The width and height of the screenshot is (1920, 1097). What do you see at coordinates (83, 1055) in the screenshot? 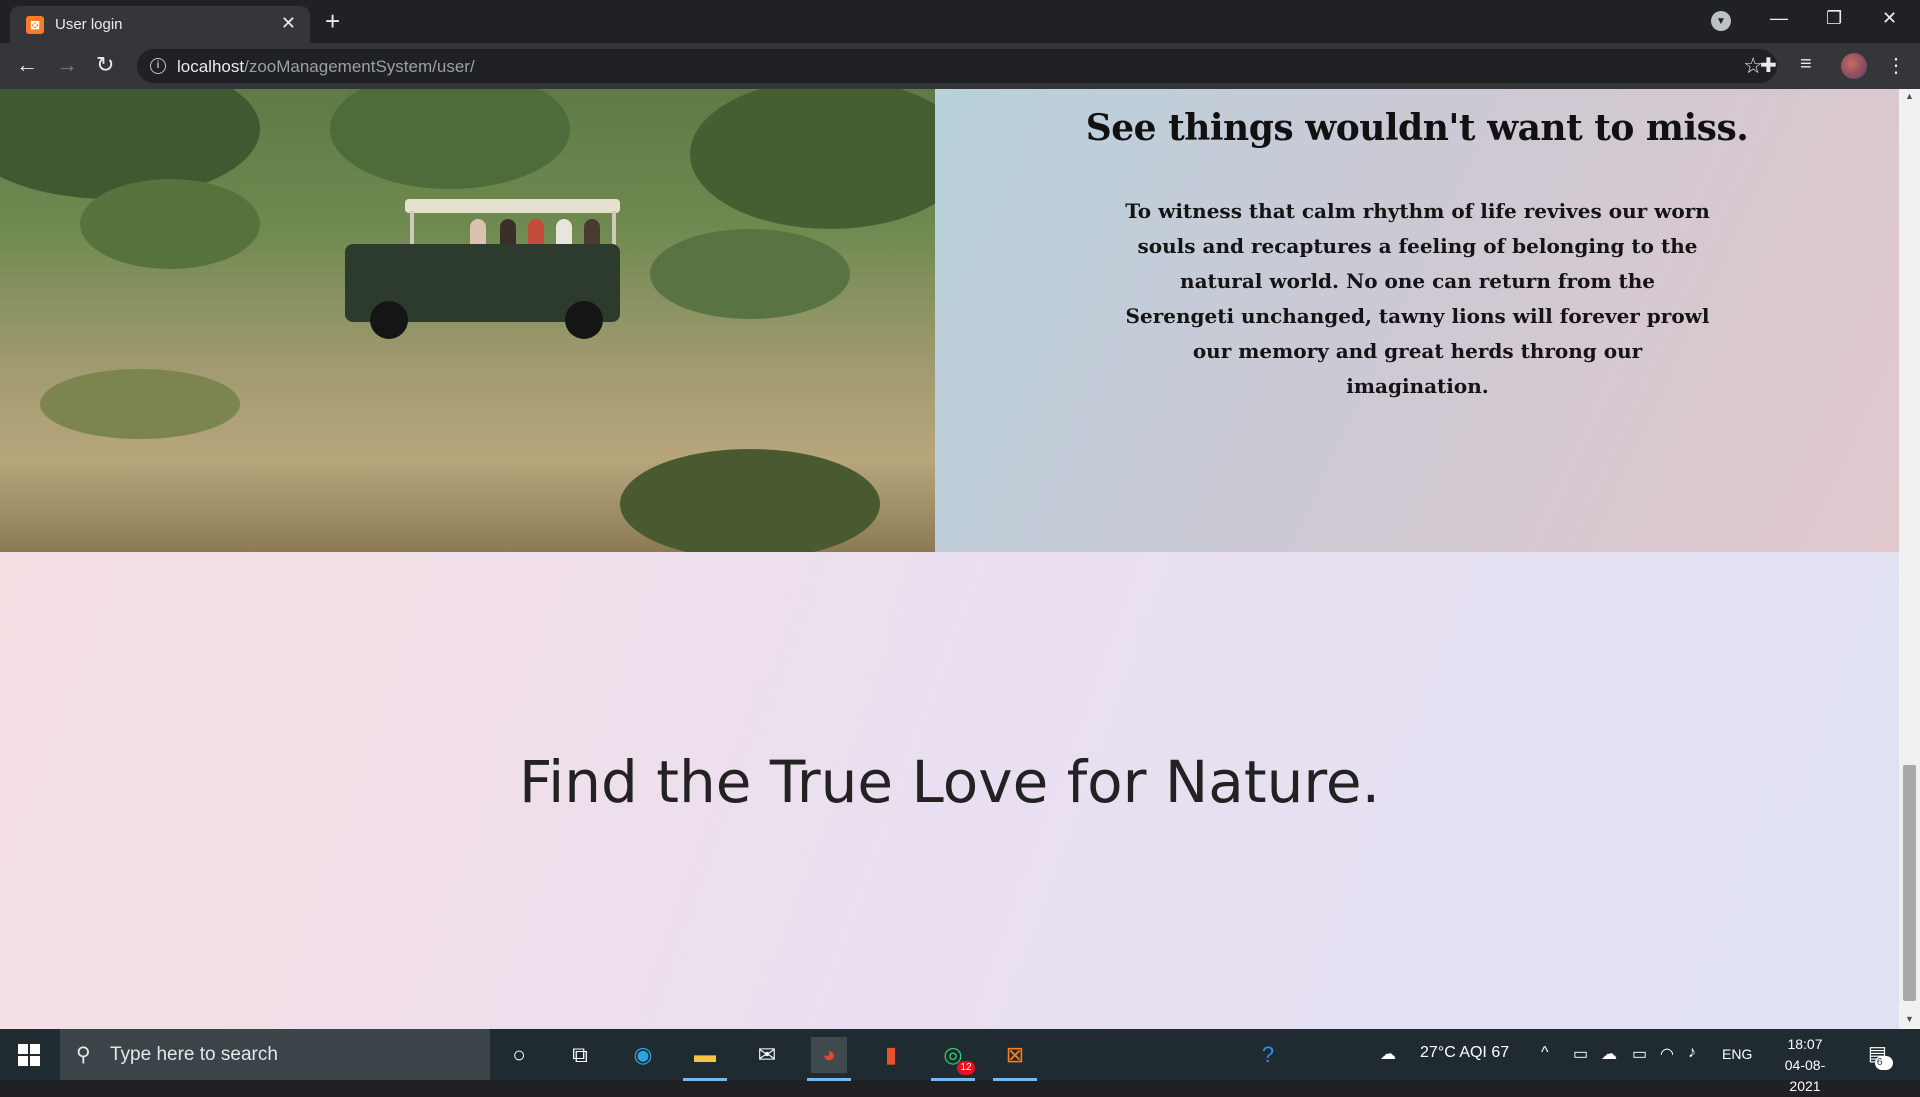
I see `search-icon: ⚲` at bounding box center [83, 1055].